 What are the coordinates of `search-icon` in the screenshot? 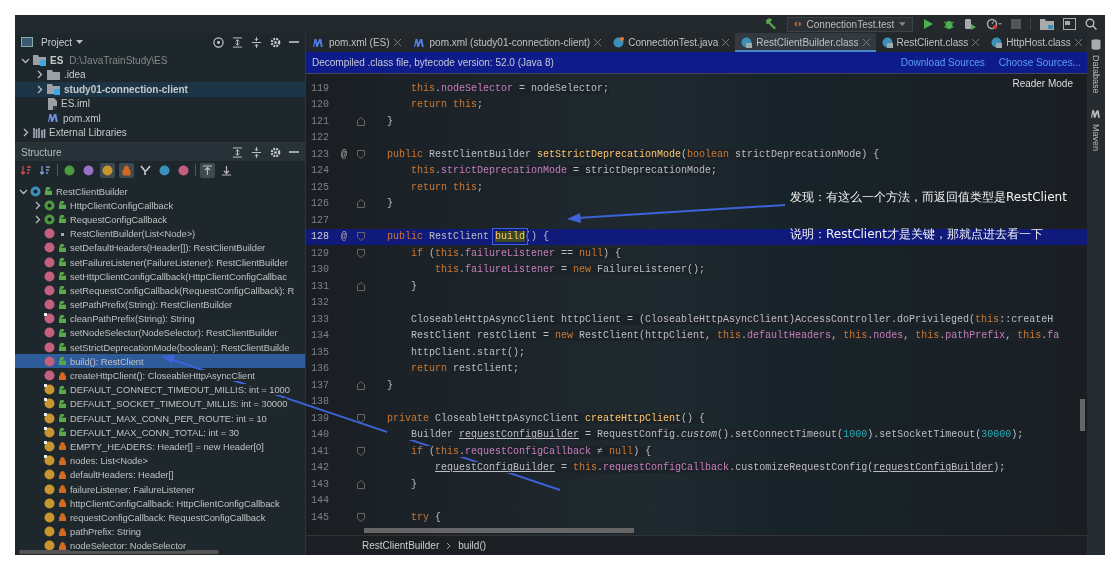 It's located at (1091, 24).